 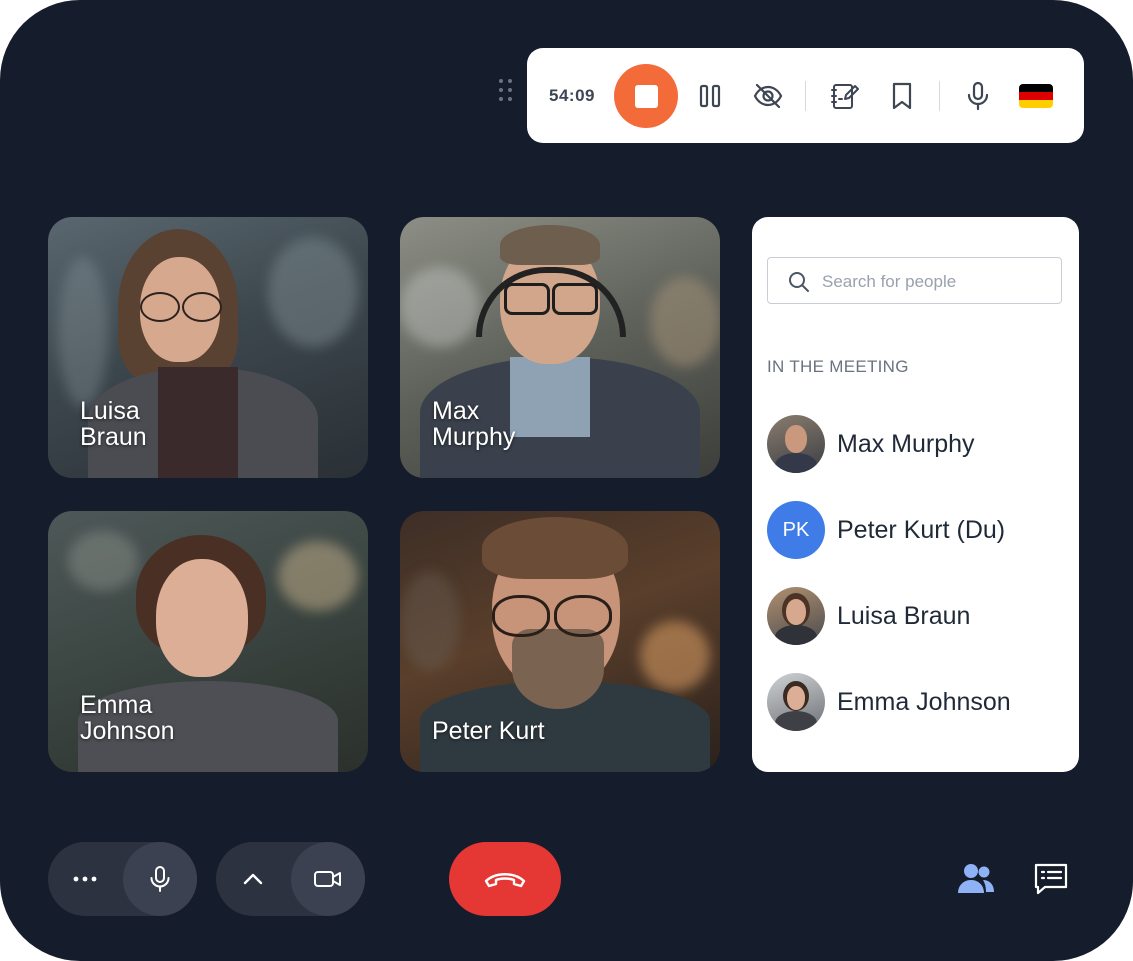 I want to click on video-options-button, so click(x=253, y=879).